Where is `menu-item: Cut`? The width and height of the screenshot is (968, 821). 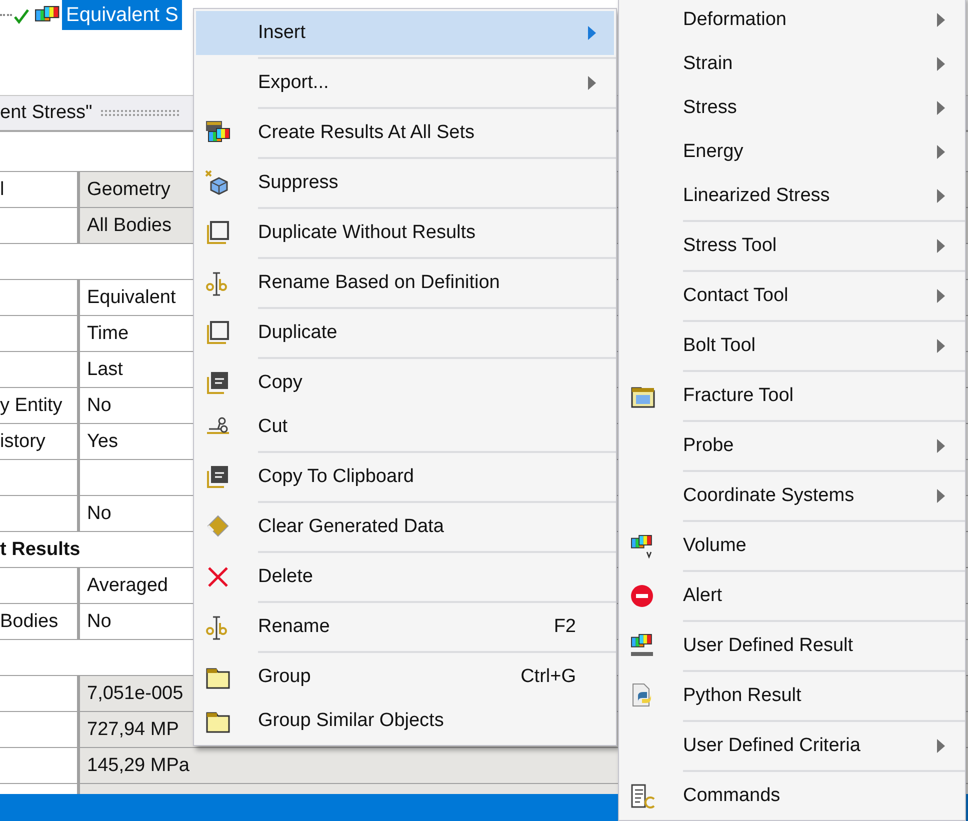 menu-item: Cut is located at coordinates (405, 427).